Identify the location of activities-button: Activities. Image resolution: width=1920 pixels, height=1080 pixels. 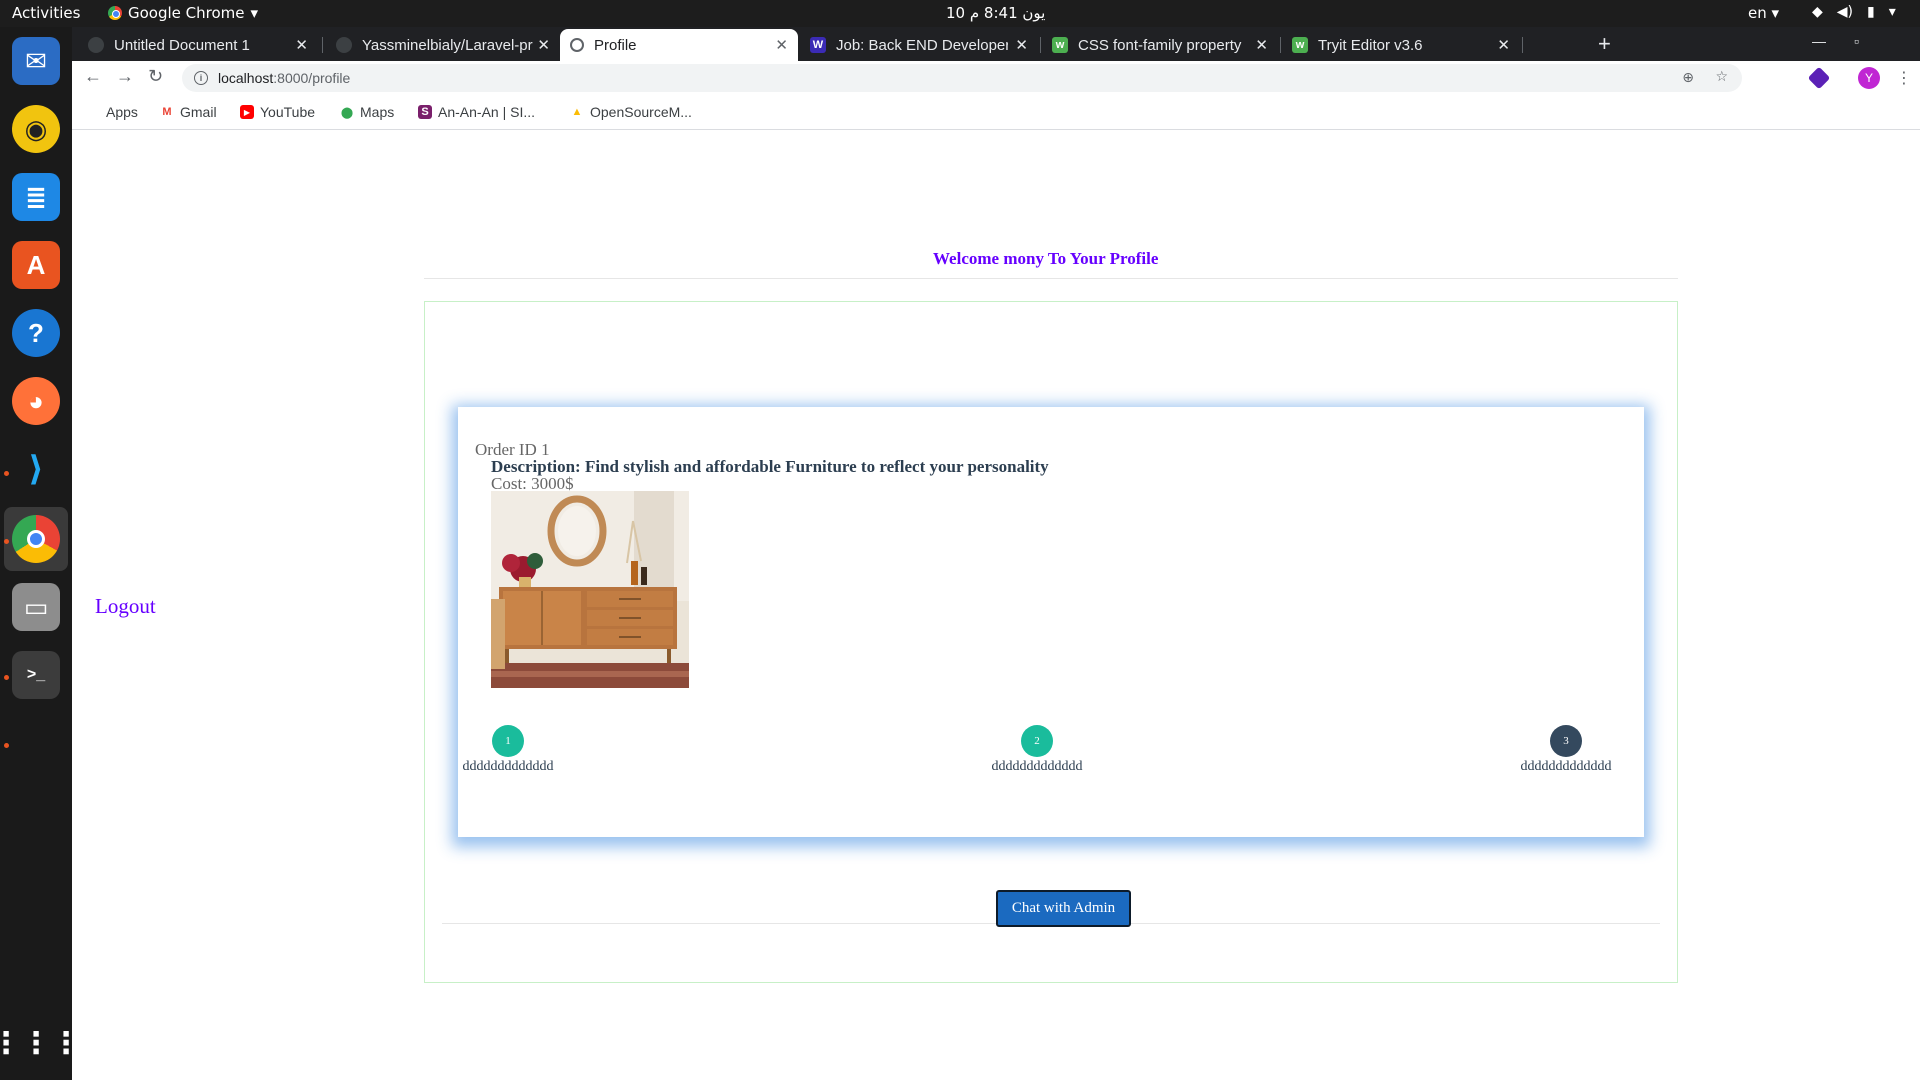
(46, 13).